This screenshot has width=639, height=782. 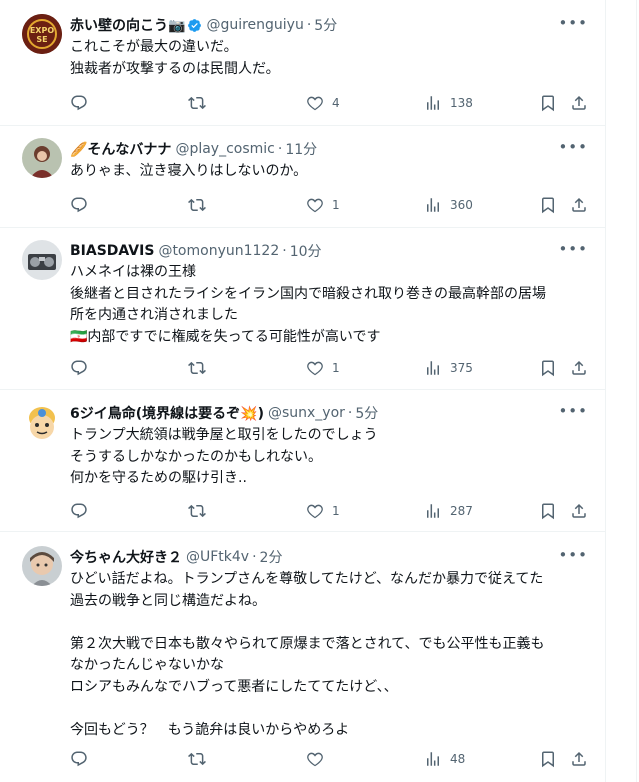 I want to click on view-count: 360, so click(x=461, y=205).